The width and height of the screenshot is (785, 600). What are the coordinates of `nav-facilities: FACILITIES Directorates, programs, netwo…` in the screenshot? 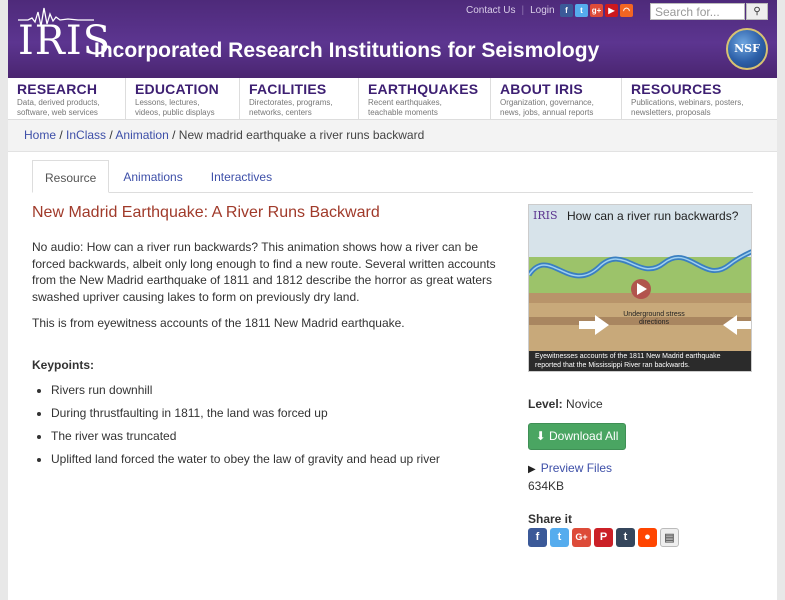 It's located at (299, 99).